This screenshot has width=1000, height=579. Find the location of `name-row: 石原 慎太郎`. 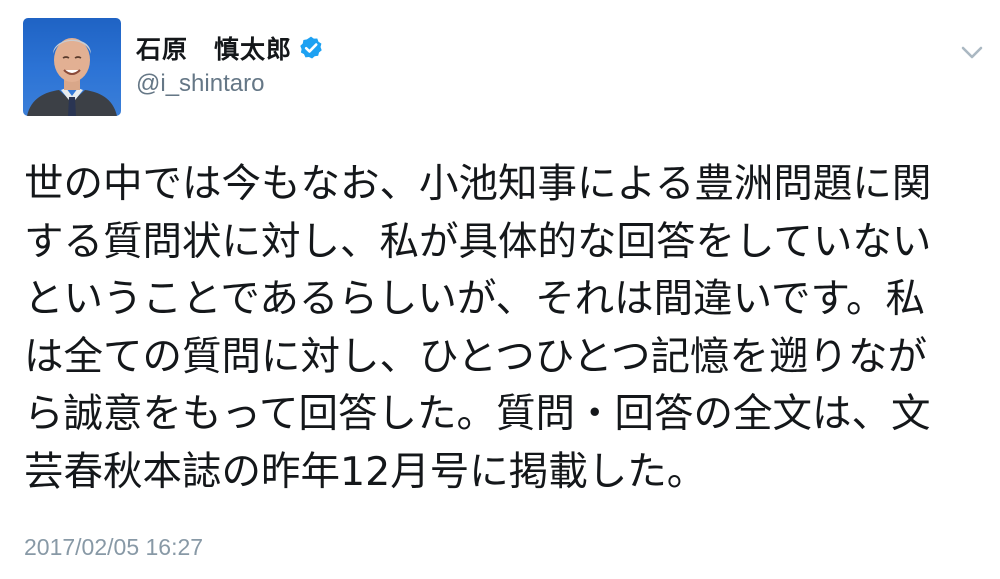

name-row: 石原 慎太郎 is located at coordinates (230, 48).